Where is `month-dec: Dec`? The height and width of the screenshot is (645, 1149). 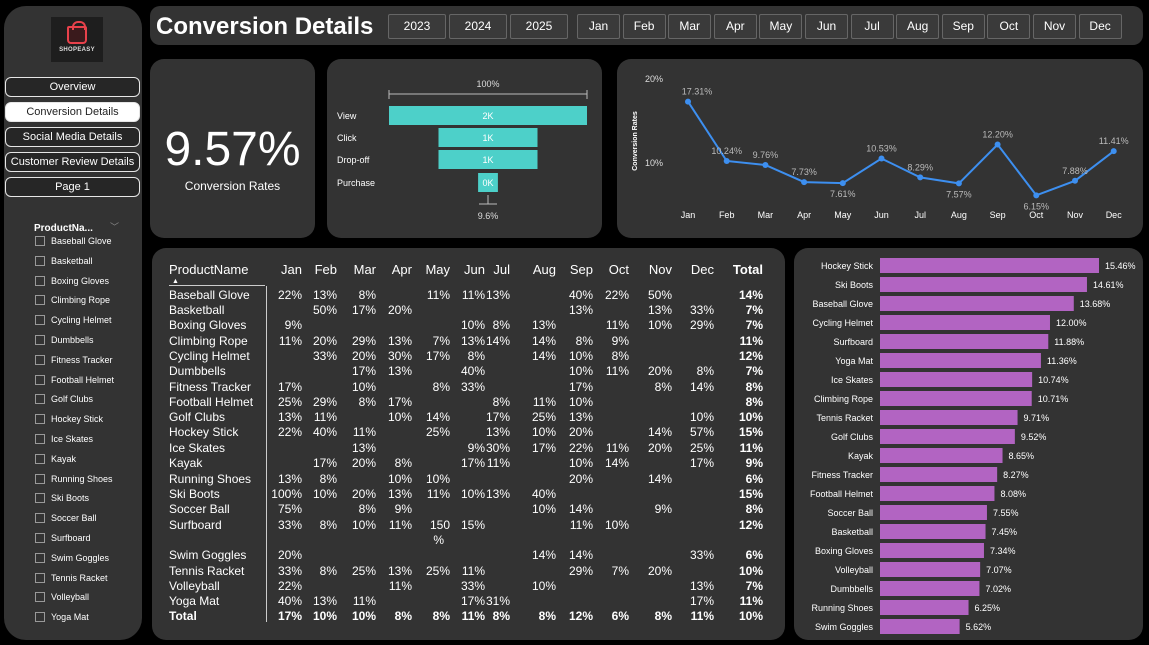
month-dec: Dec is located at coordinates (1100, 26).